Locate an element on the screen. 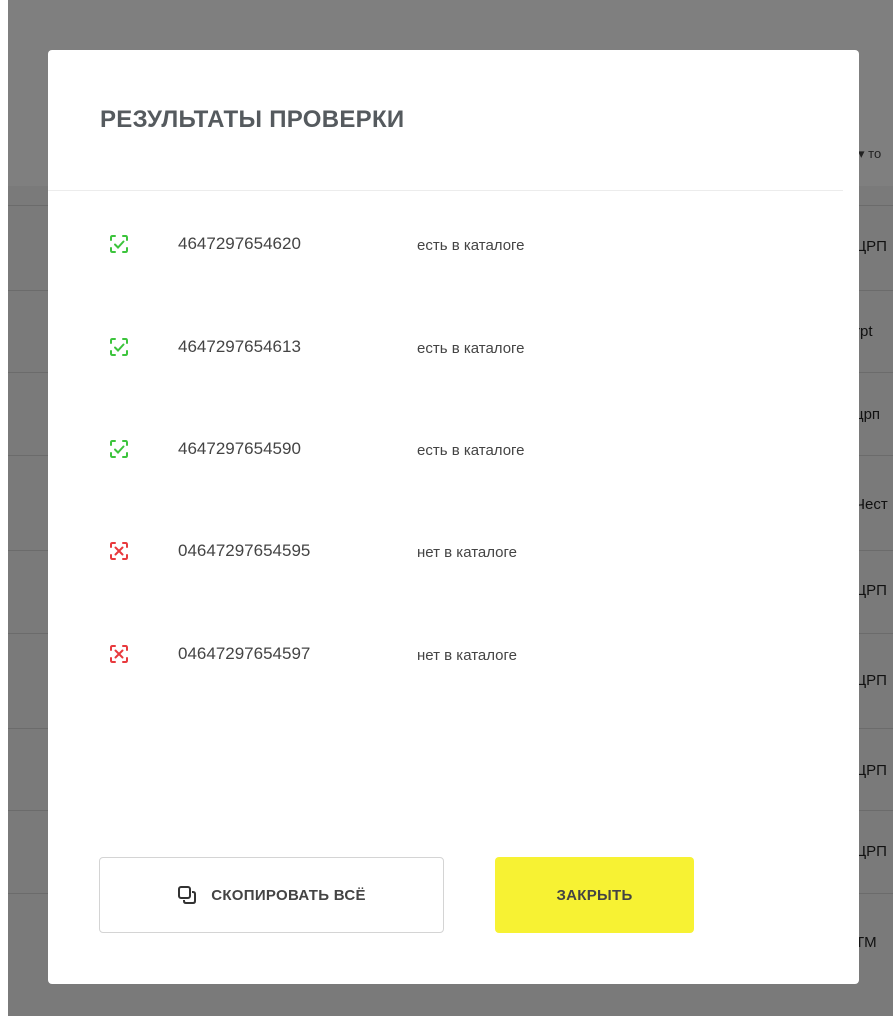 The width and height of the screenshot is (893, 1016). result-item: 04647297654595 нет в каталоге is located at coordinates (453, 560).